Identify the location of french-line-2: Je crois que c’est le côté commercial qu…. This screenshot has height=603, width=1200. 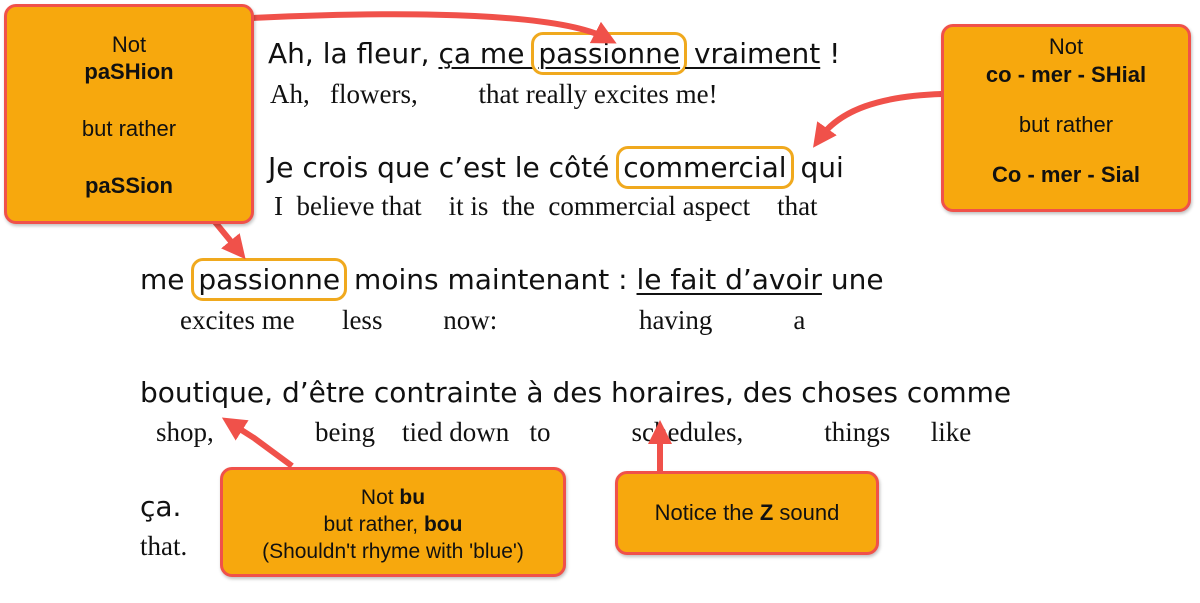
(556, 167).